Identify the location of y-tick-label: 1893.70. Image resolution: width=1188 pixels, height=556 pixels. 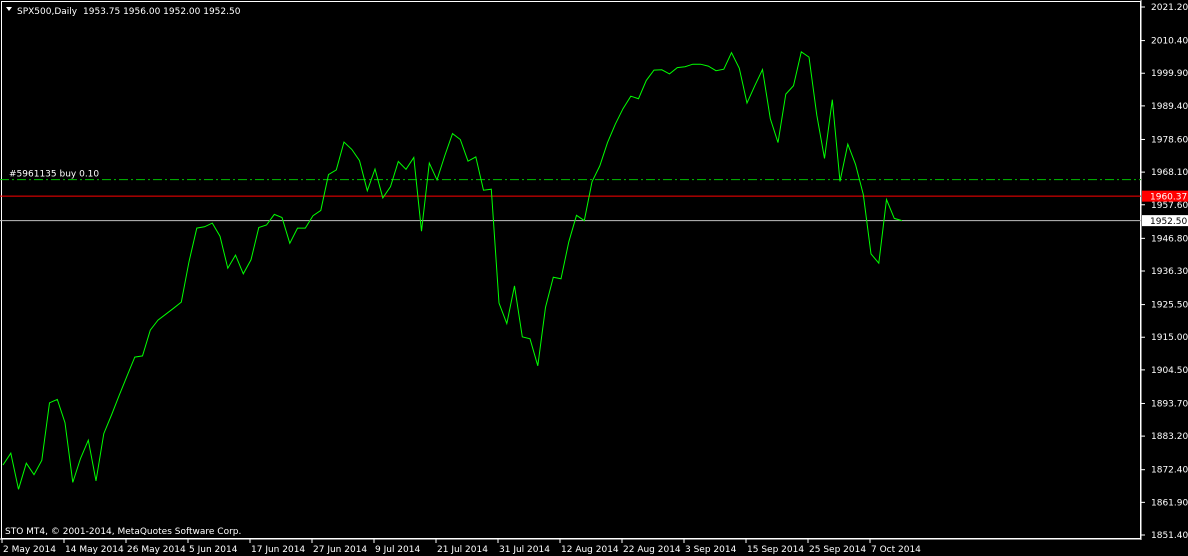
(1169, 404).